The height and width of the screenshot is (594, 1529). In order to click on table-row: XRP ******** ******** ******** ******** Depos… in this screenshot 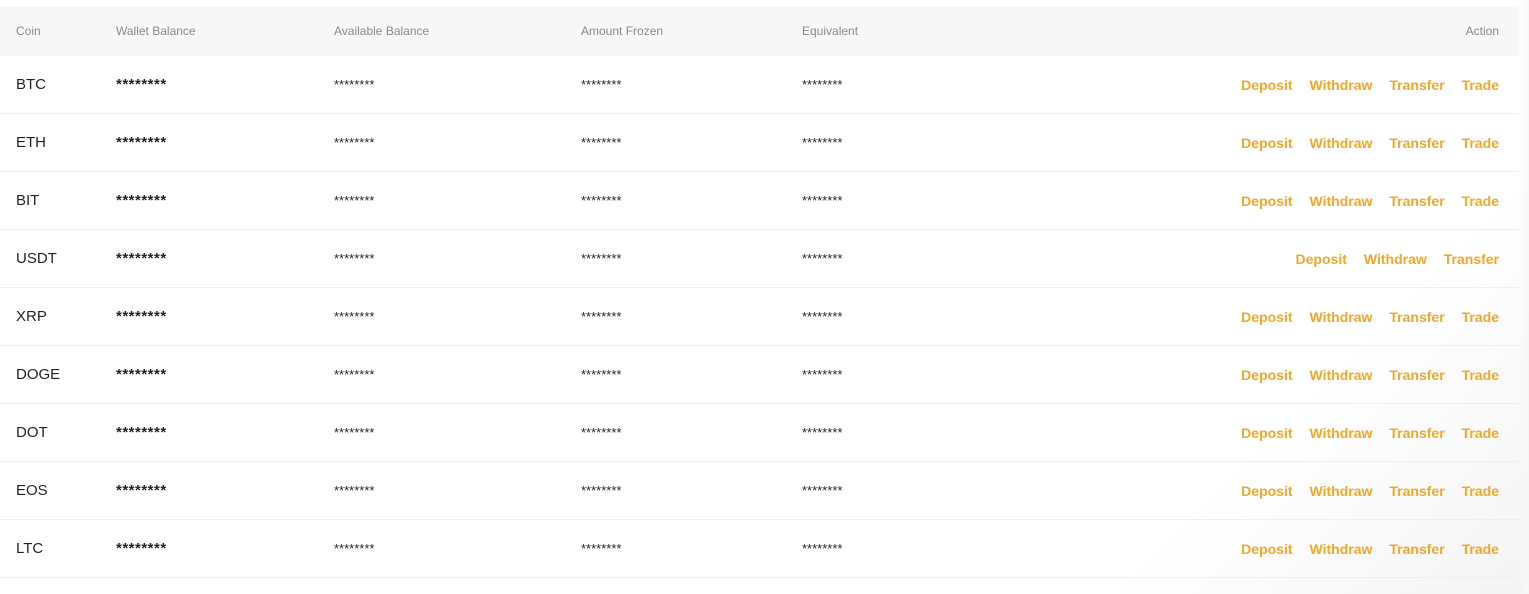, I will do `click(759, 317)`.